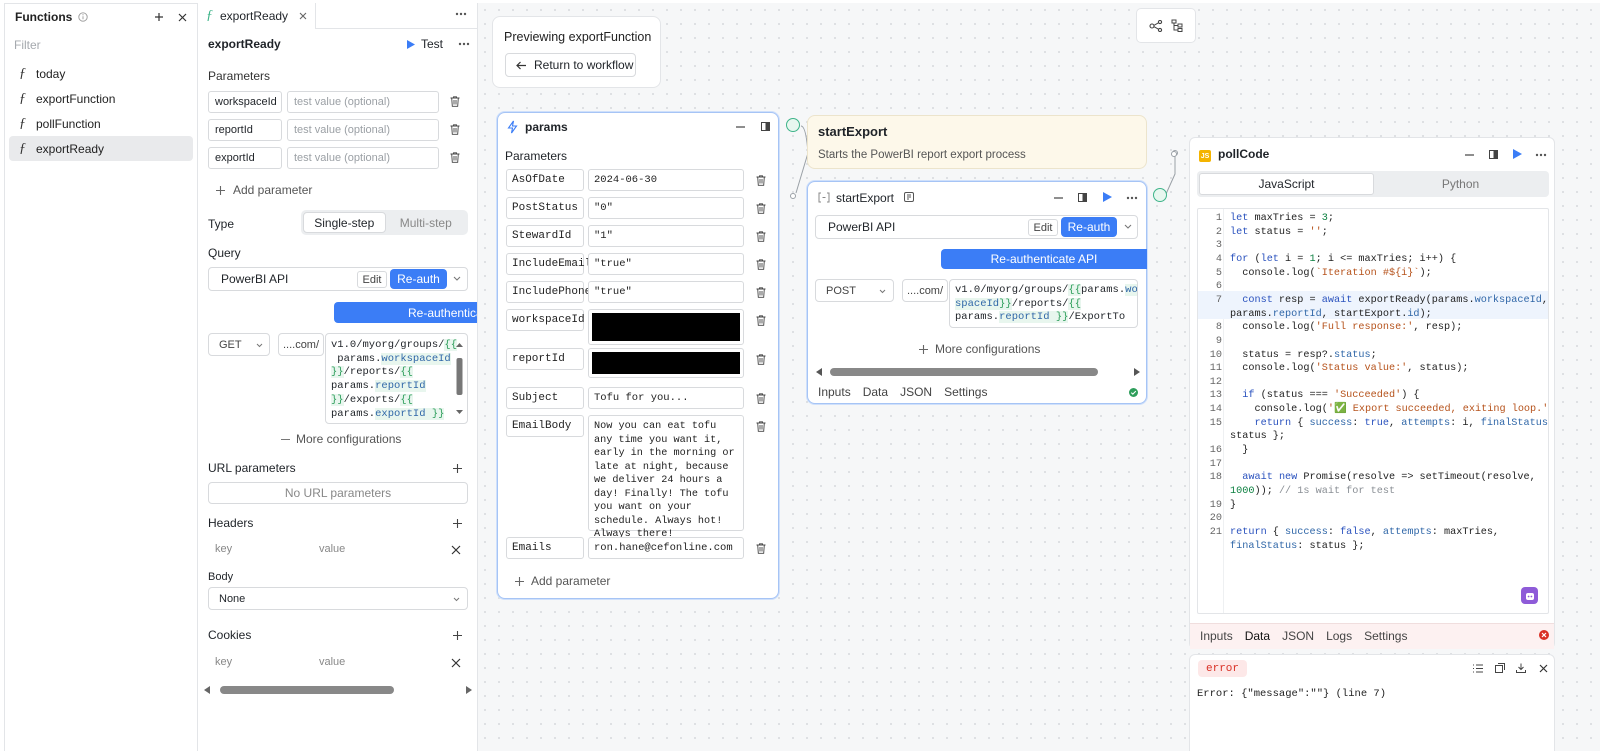 This screenshot has height=751, width=1600. I want to click on params-add-parameter-button: Add parameter, so click(562, 581).